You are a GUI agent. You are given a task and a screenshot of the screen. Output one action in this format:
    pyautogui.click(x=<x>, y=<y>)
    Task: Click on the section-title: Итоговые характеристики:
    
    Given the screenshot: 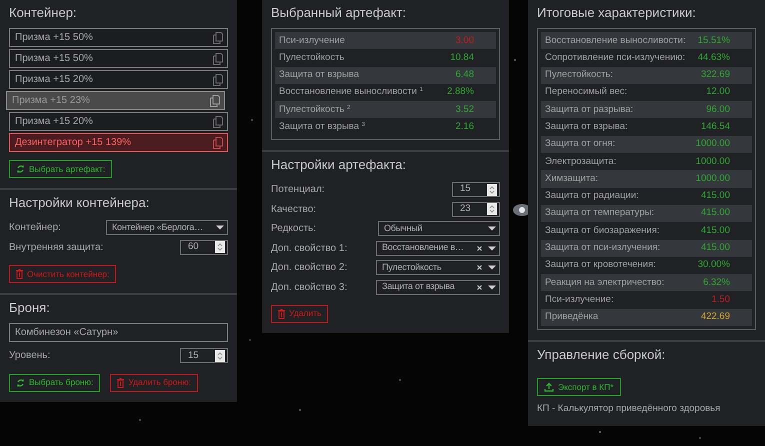 What is the action you would take?
    pyautogui.click(x=616, y=13)
    